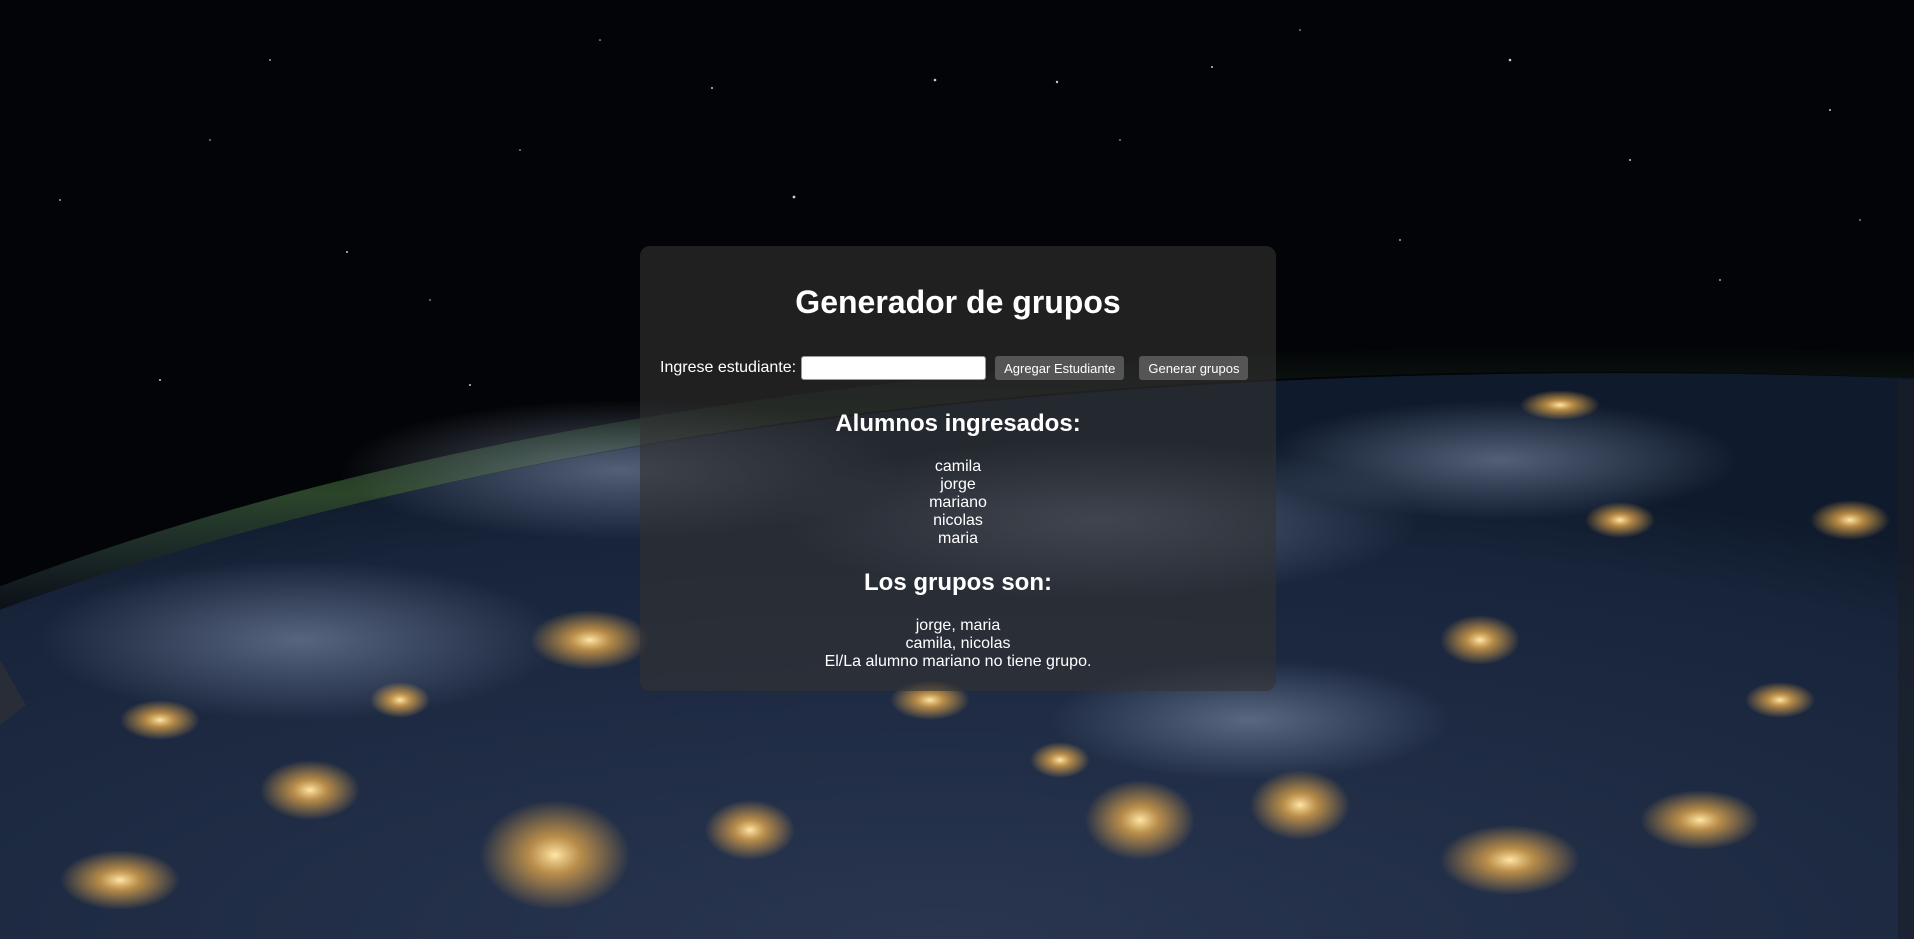 This screenshot has height=939, width=1914. Describe the element at coordinates (958, 582) in the screenshot. I see `groups-heading: Los grupos son:` at that location.